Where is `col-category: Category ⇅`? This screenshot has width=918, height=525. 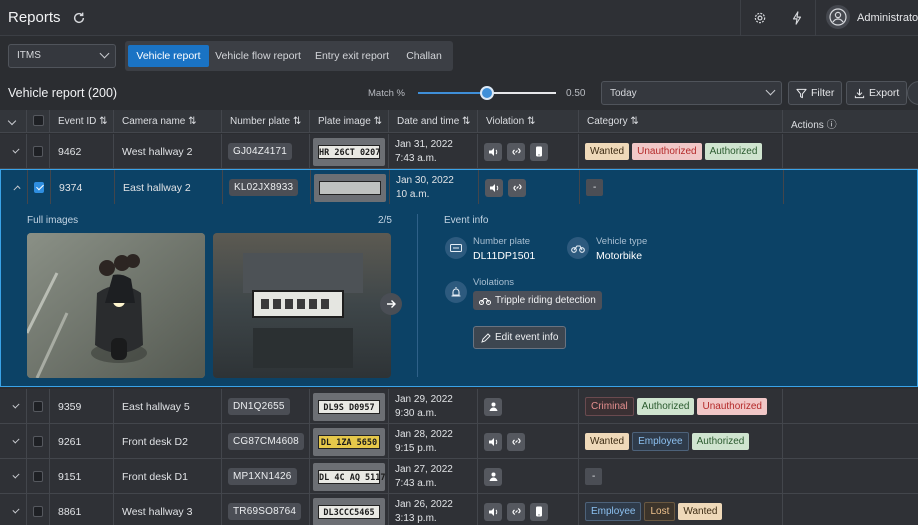
col-category: Category ⇅ is located at coordinates (680, 121).